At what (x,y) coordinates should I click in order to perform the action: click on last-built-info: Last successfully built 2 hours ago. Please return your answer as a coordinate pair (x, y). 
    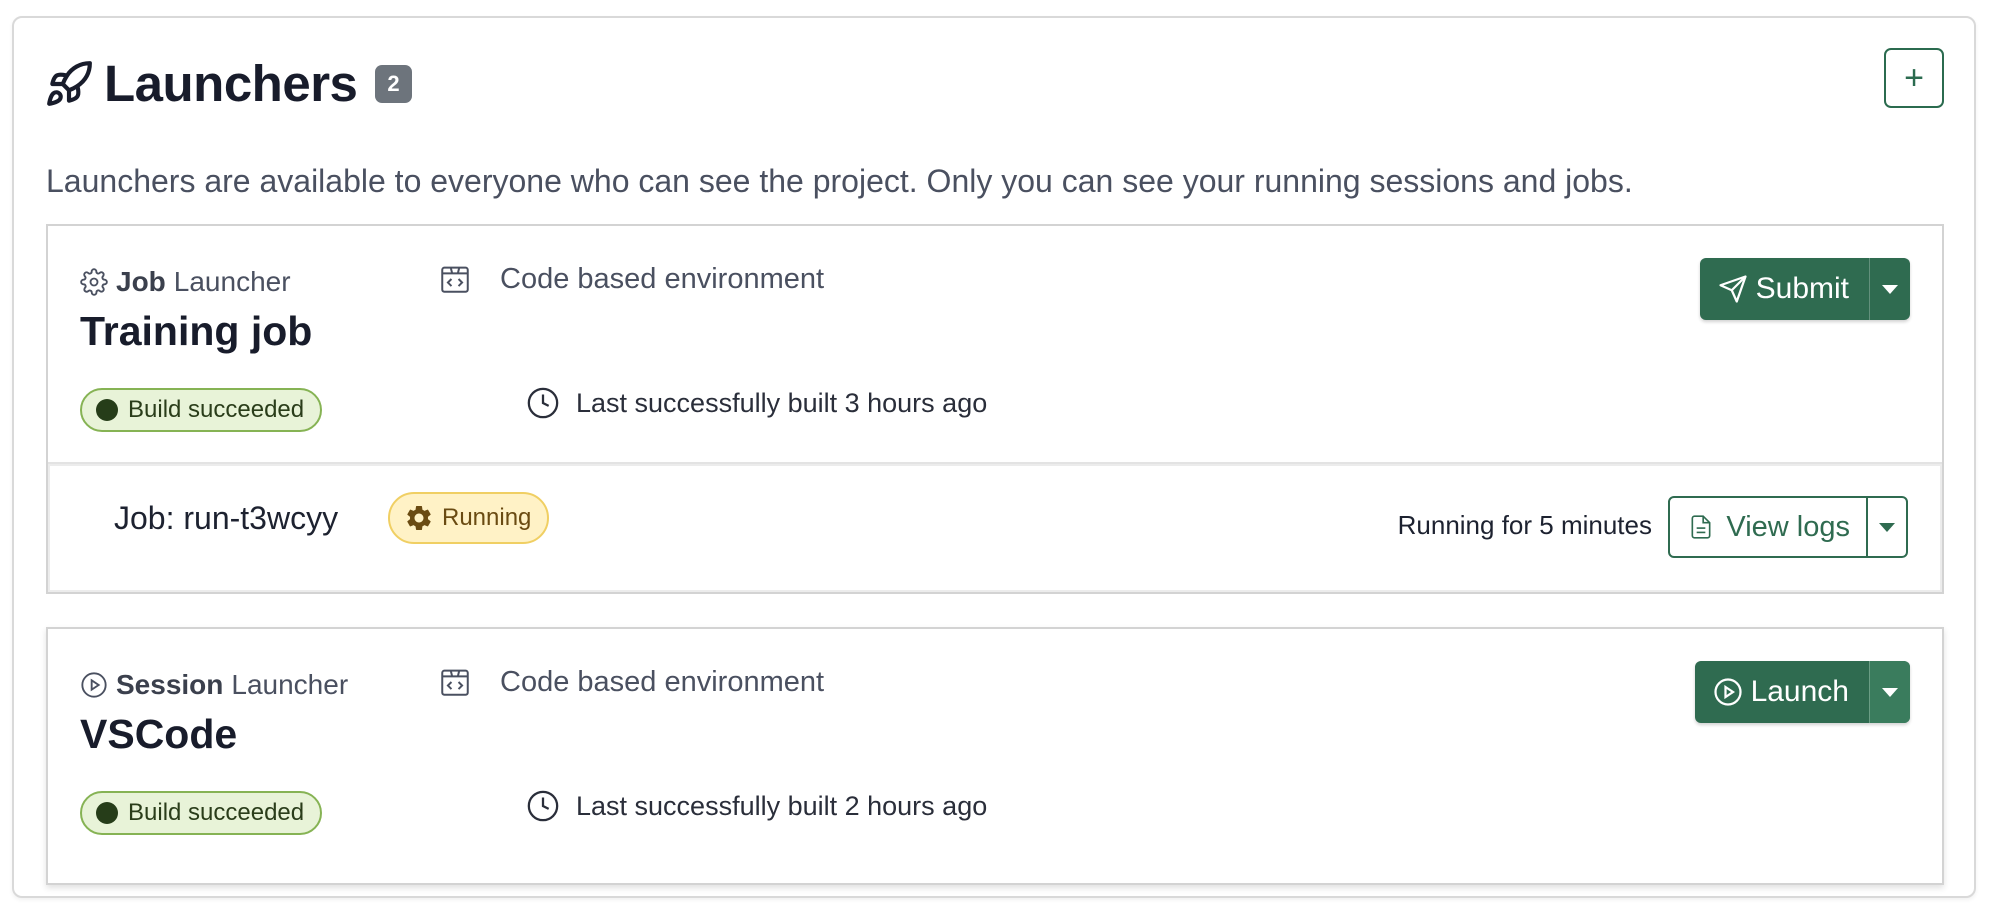
    Looking at the image, I should click on (756, 806).